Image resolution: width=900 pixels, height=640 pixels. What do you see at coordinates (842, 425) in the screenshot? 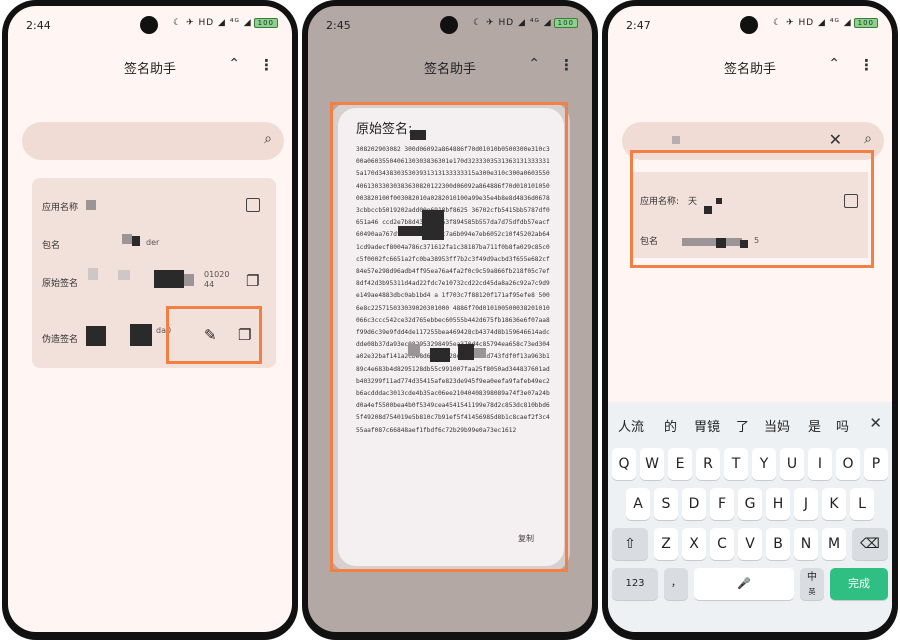
I see `candidate-item: 吗` at bounding box center [842, 425].